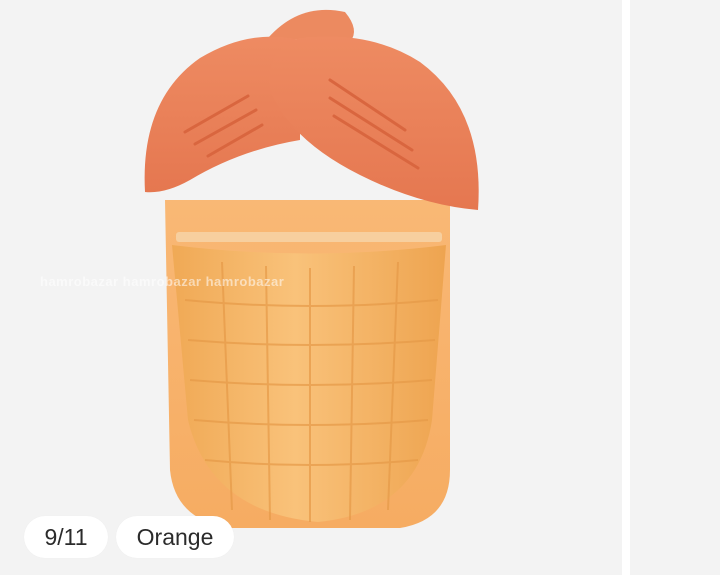  What do you see at coordinates (626, 287) in the screenshot?
I see `slide-divider` at bounding box center [626, 287].